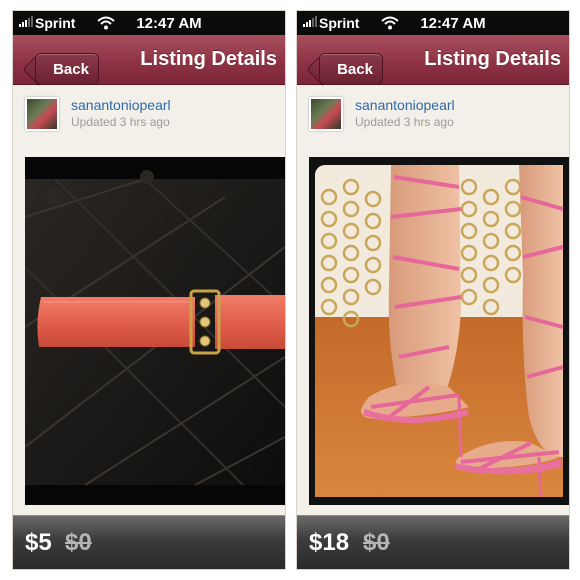  I want to click on listing-price: $5, so click(38, 542).